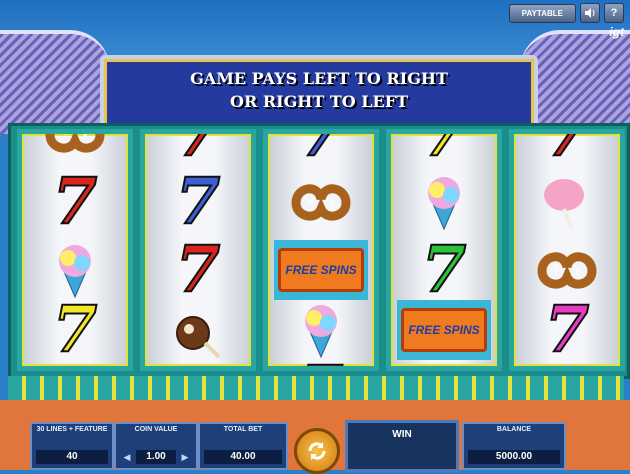  I want to click on reel-1: 77, so click(75, 250).